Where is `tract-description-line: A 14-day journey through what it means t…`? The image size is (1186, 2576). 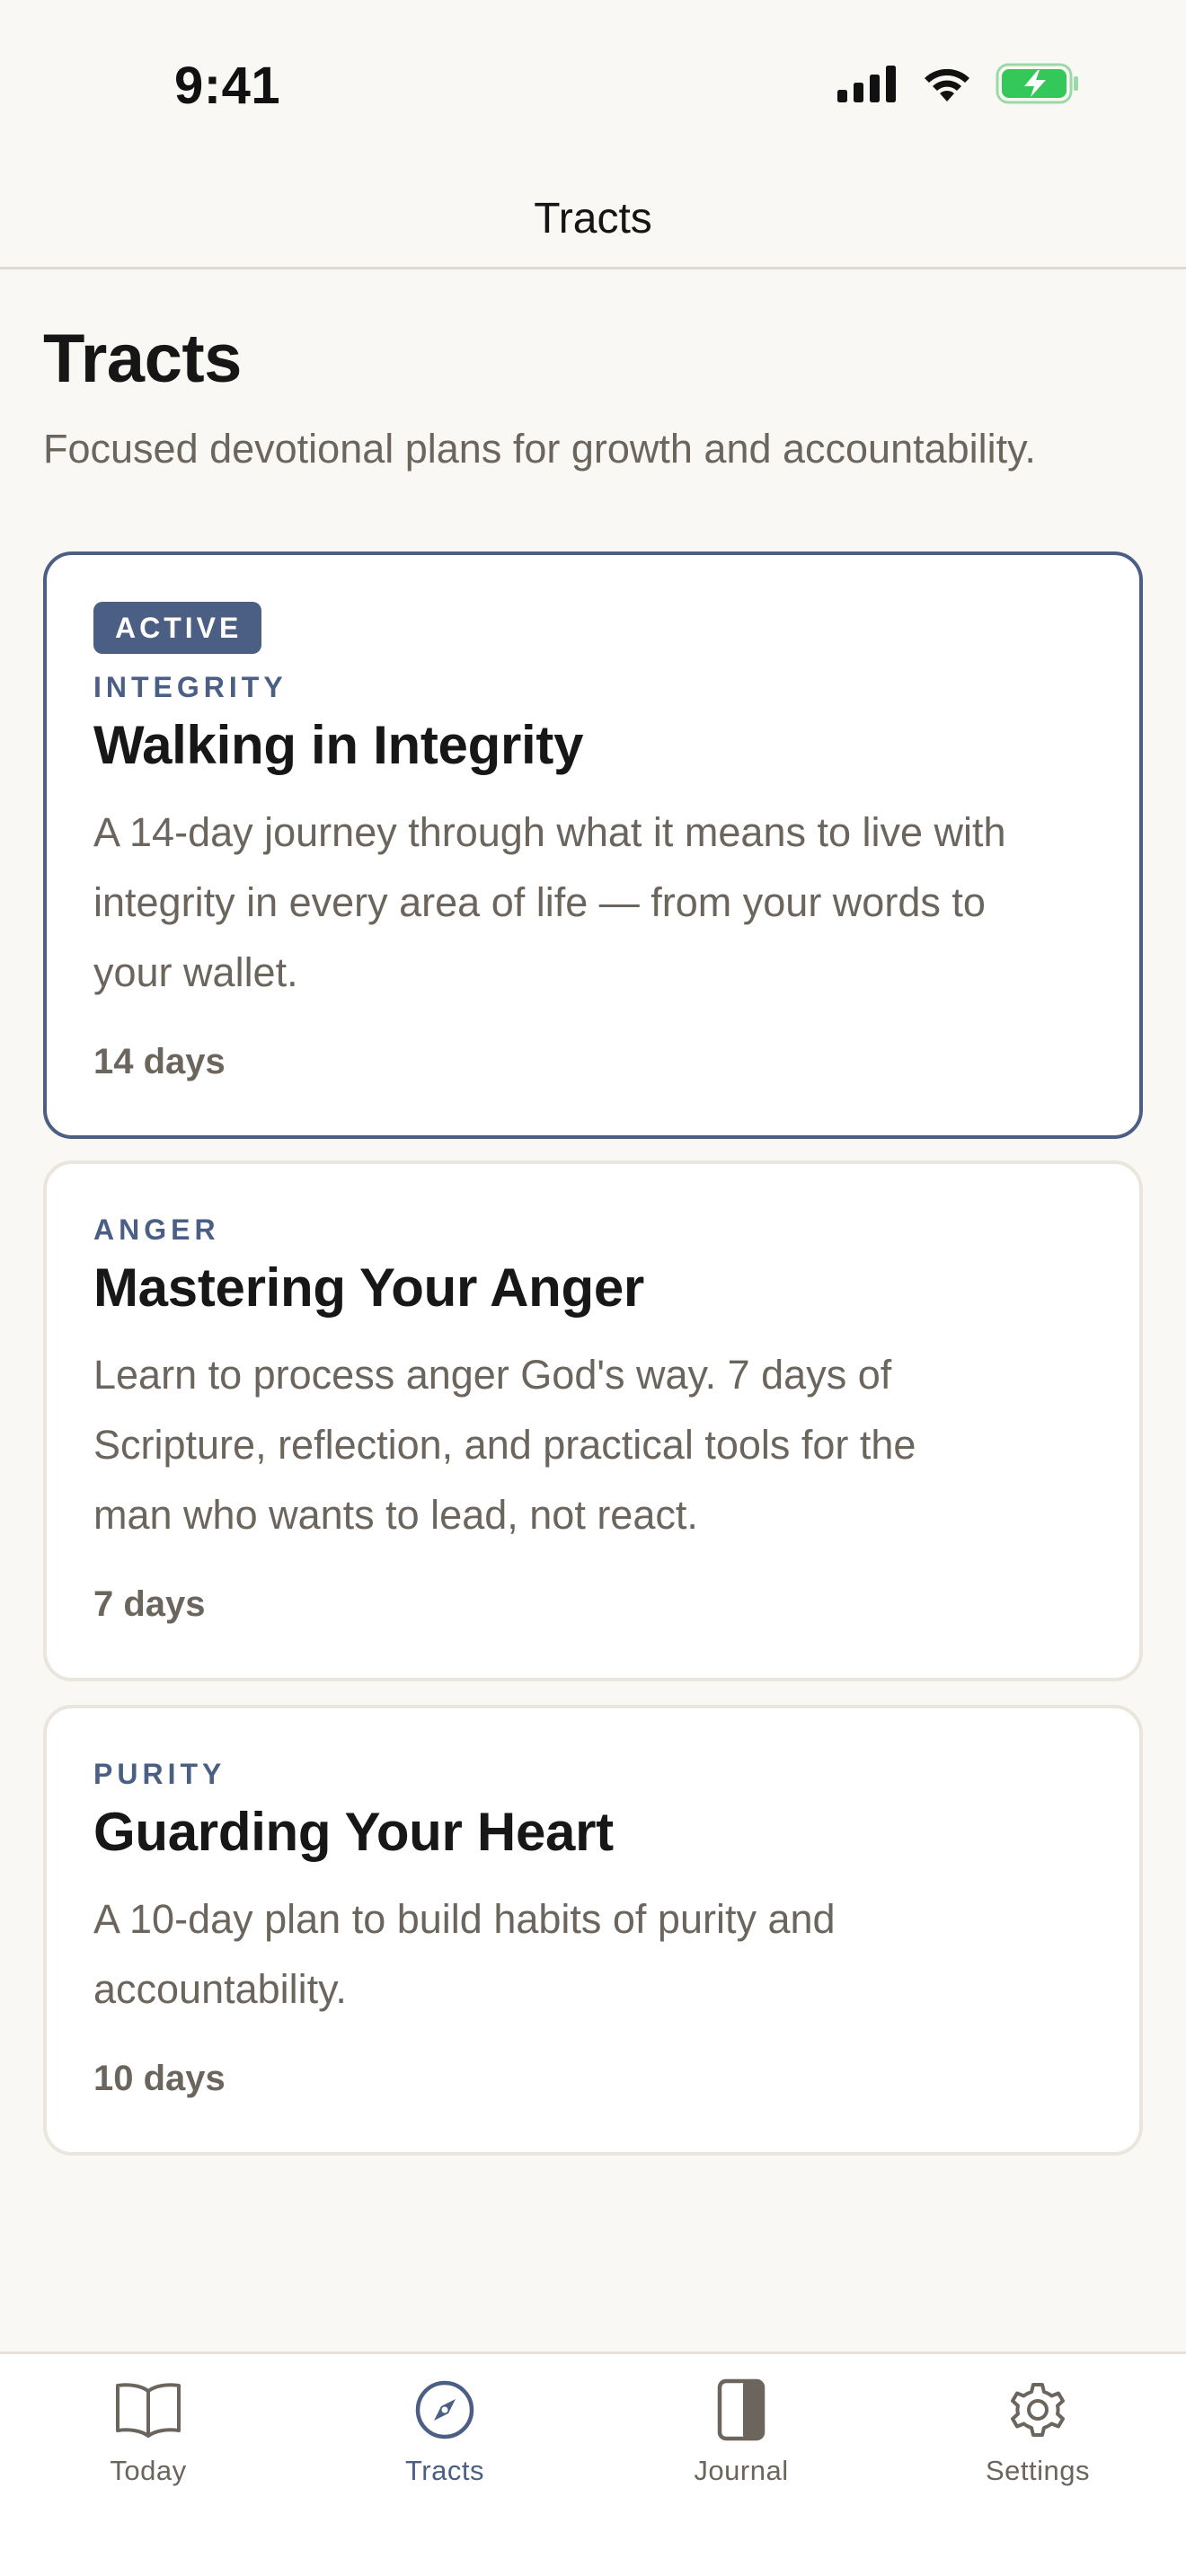
tract-description-line: A 14-day journey through what it means t… is located at coordinates (549, 832).